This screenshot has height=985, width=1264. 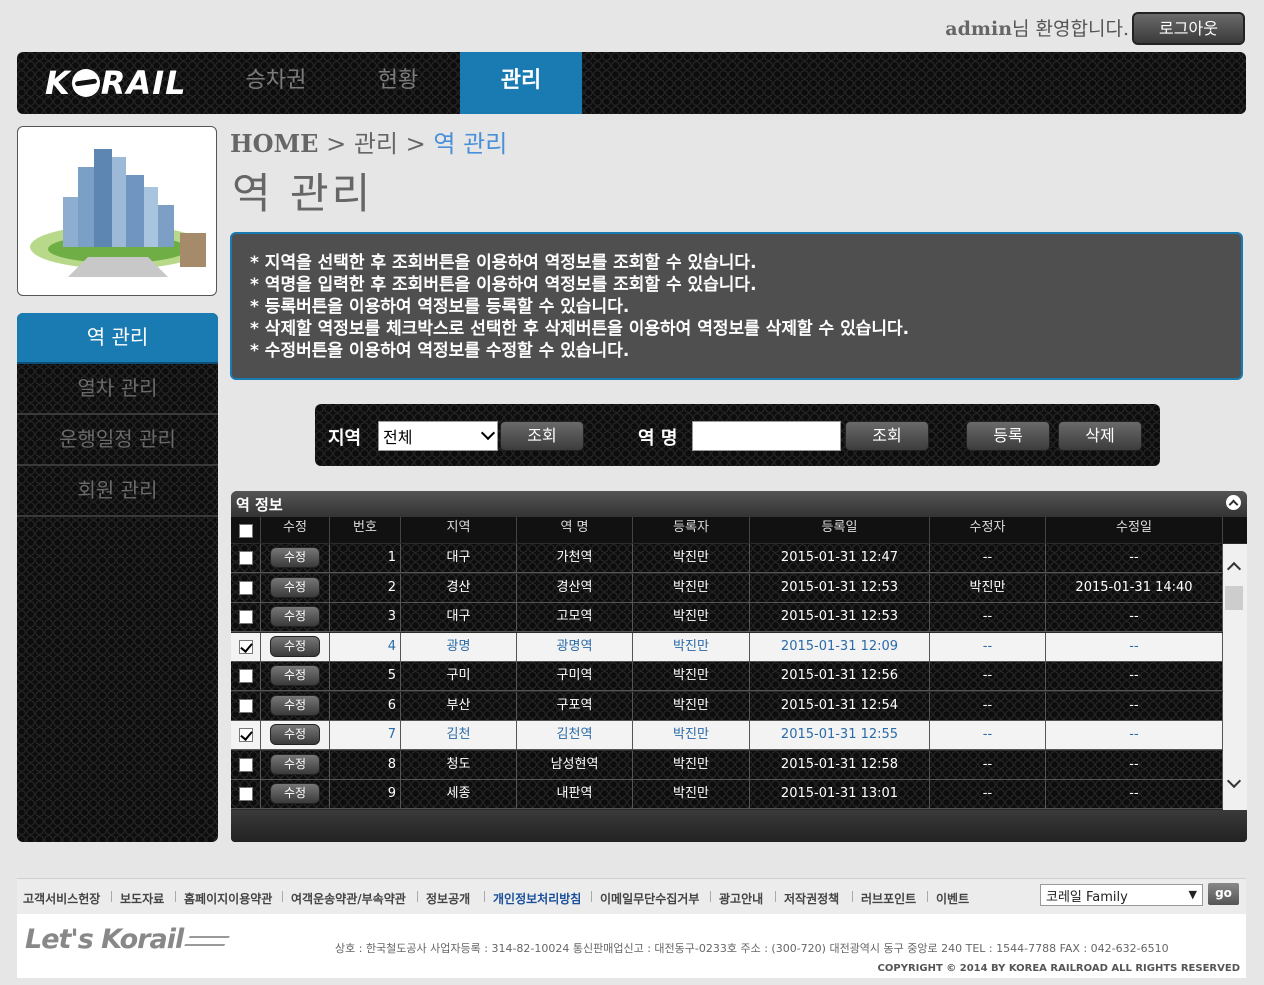 What do you see at coordinates (727, 794) in the screenshot?
I see `table-row: 수정 9 세종 내판역 박진만 2015-01-31 13:01 -- --` at bounding box center [727, 794].